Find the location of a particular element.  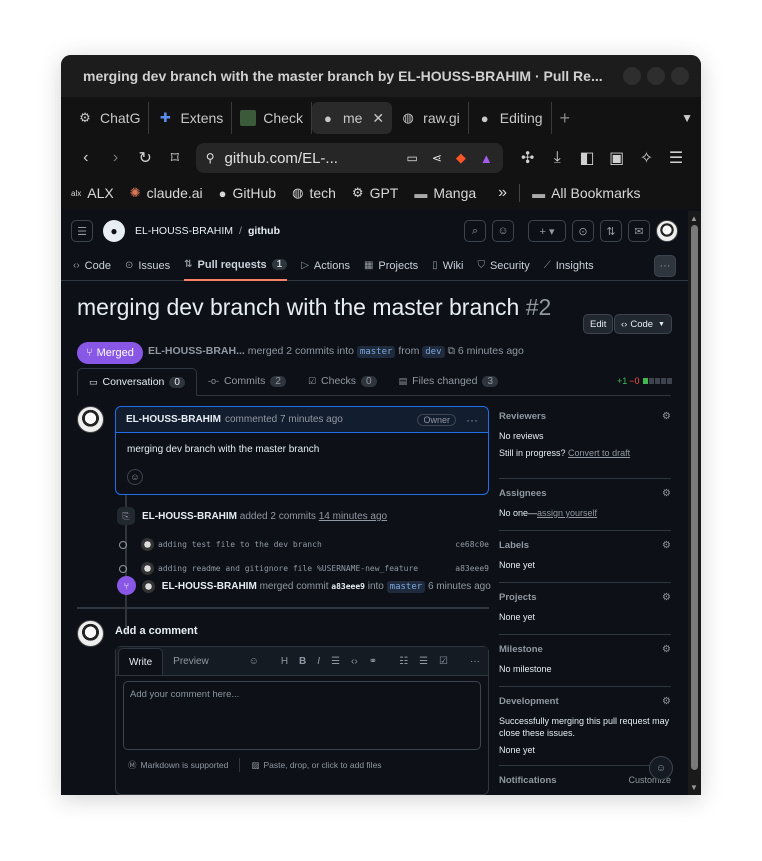

quote-icon: ☰ is located at coordinates (335, 661).